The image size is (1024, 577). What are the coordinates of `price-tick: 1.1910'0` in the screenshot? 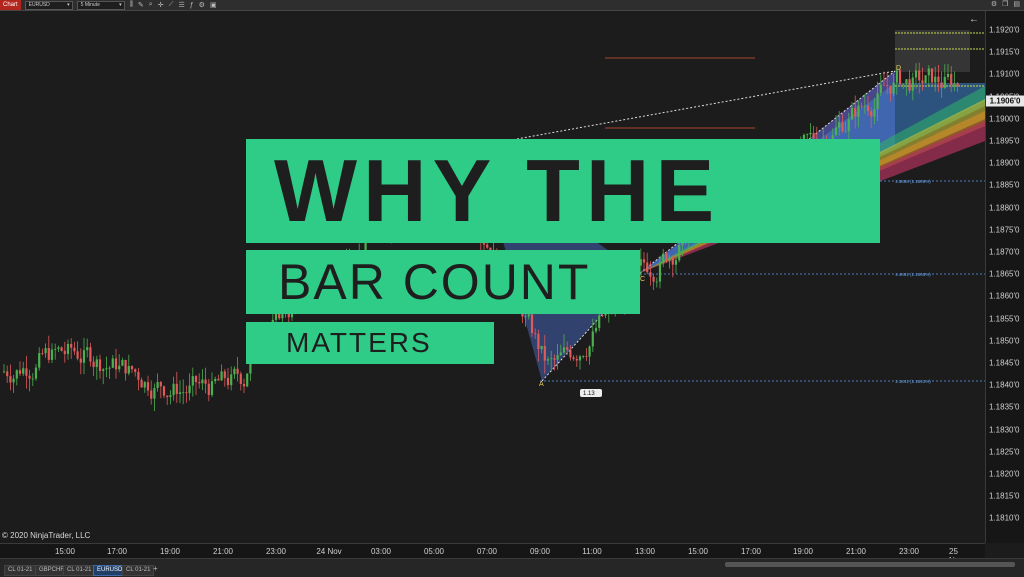 It's located at (1004, 74).